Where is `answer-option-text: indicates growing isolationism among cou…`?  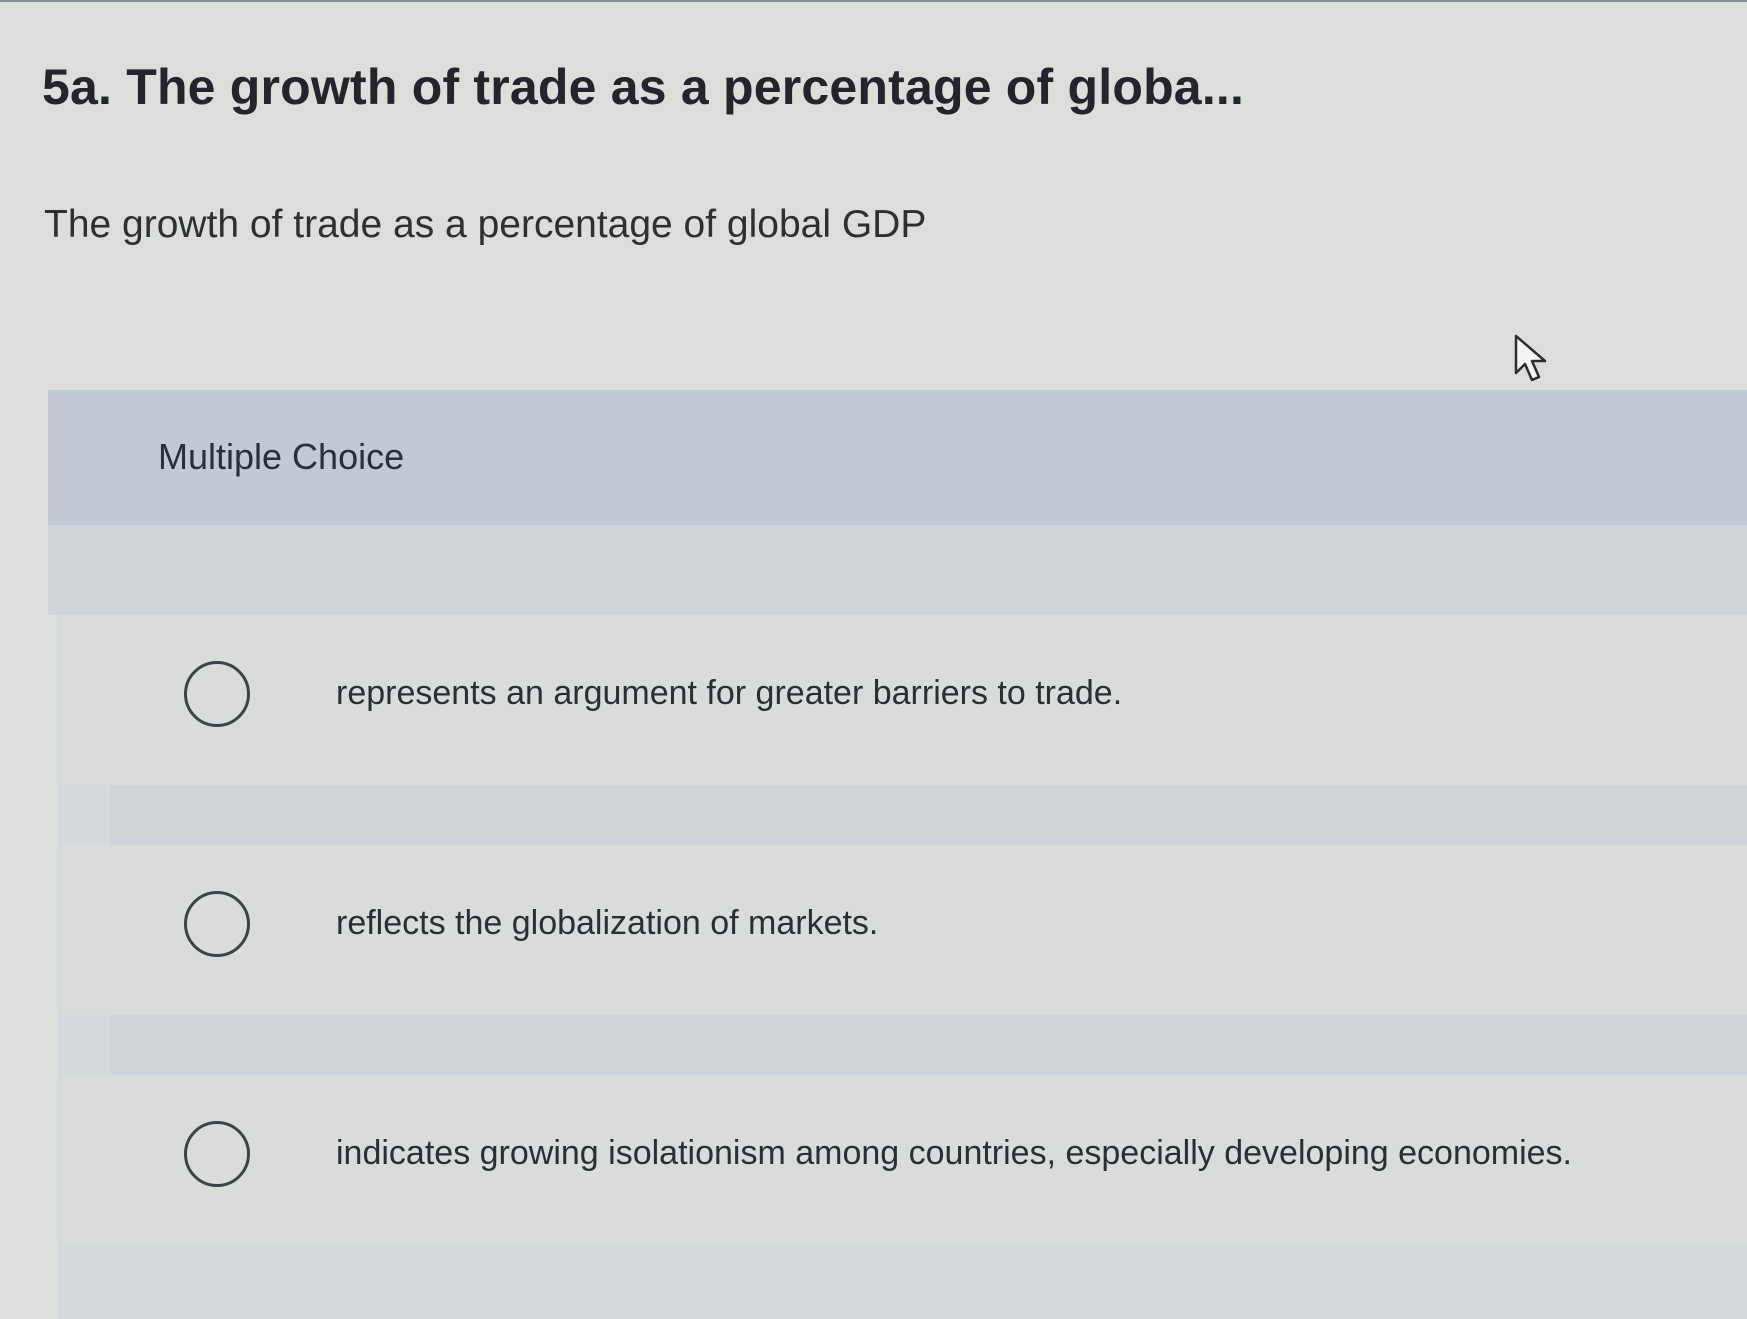 answer-option-text: indicates growing isolationism among cou… is located at coordinates (954, 1153).